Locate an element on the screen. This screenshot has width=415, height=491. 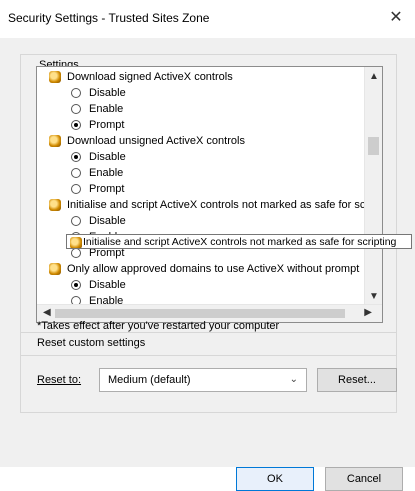
setting-label: Download unsigned ActiveX controls is located at coordinates (156, 141).